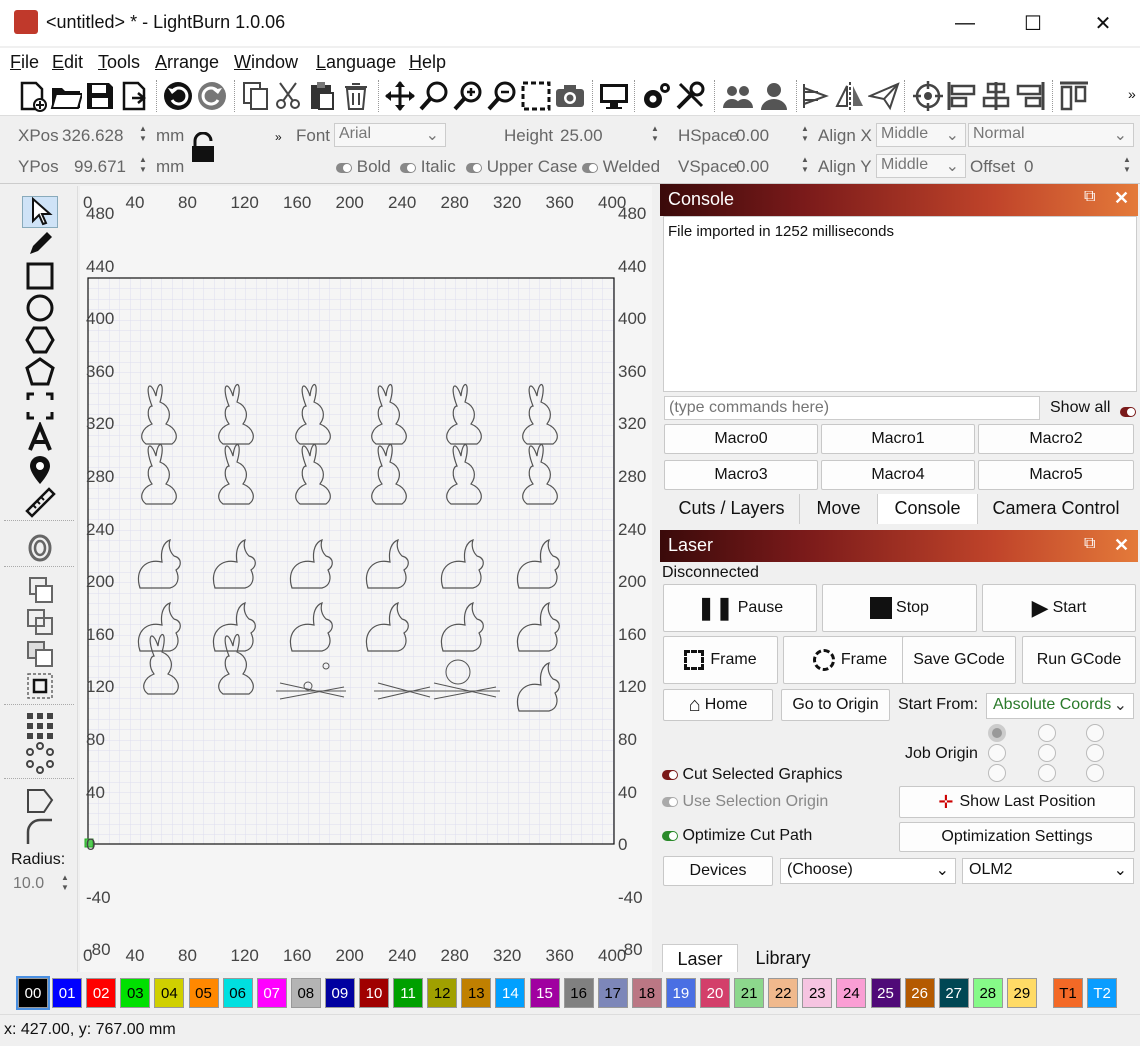 The image size is (1140, 1046). I want to click on pause-button: ❚❚ Pause, so click(740, 608).